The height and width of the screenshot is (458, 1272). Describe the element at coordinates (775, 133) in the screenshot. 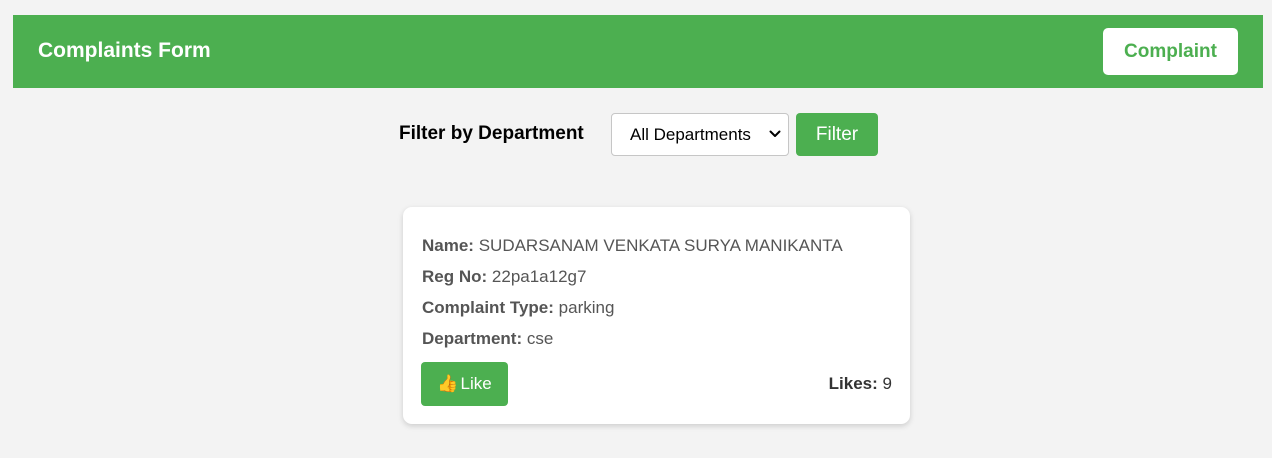

I see `chevron-down-icon` at that location.